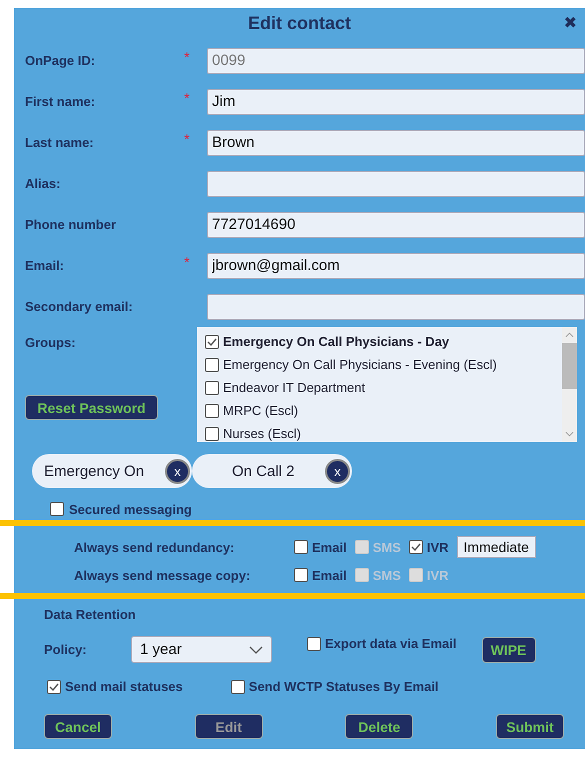 The height and width of the screenshot is (762, 585). What do you see at coordinates (530, 726) in the screenshot?
I see `action-button: Submit` at bounding box center [530, 726].